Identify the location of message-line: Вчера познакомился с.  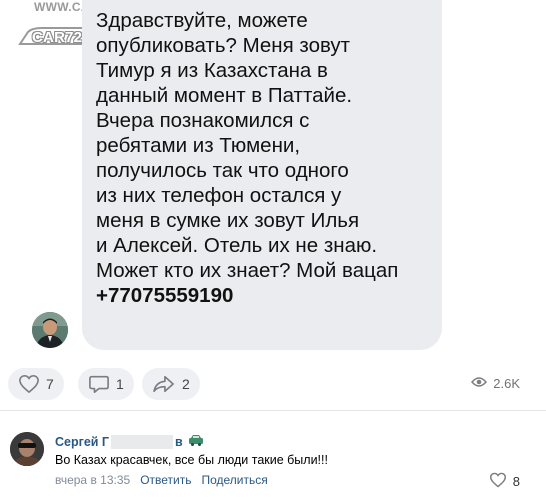
(203, 120).